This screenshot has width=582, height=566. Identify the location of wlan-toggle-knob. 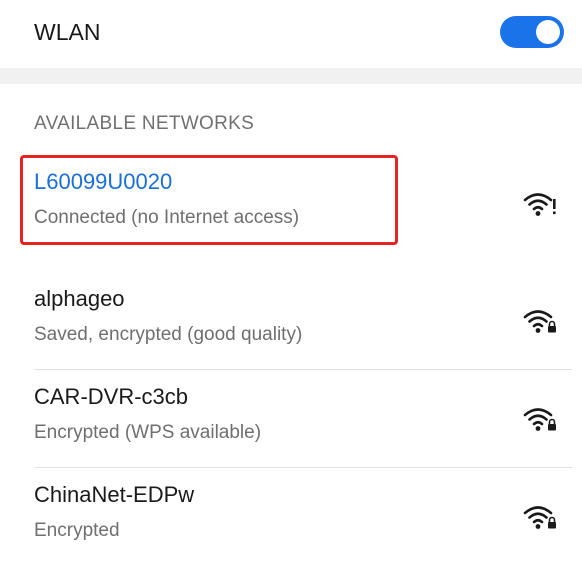
(548, 32).